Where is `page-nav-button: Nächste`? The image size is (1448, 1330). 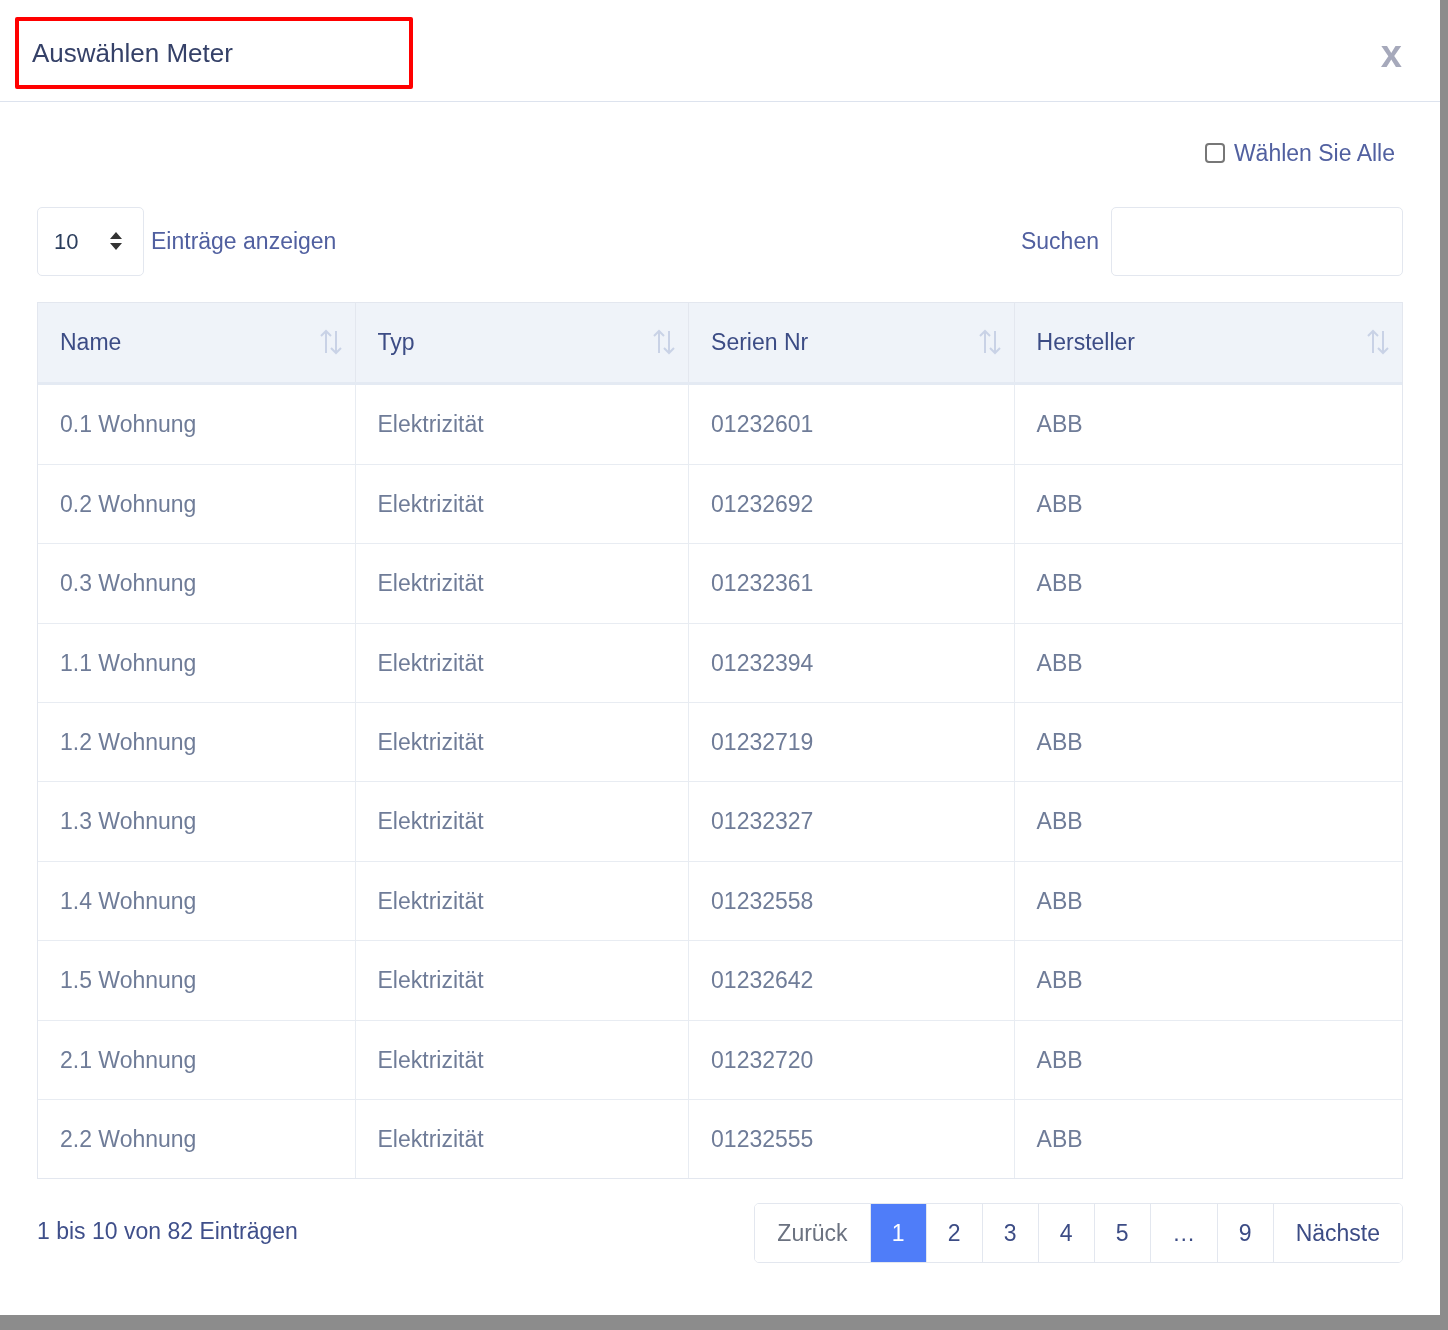 page-nav-button: Nächste is located at coordinates (1337, 1233).